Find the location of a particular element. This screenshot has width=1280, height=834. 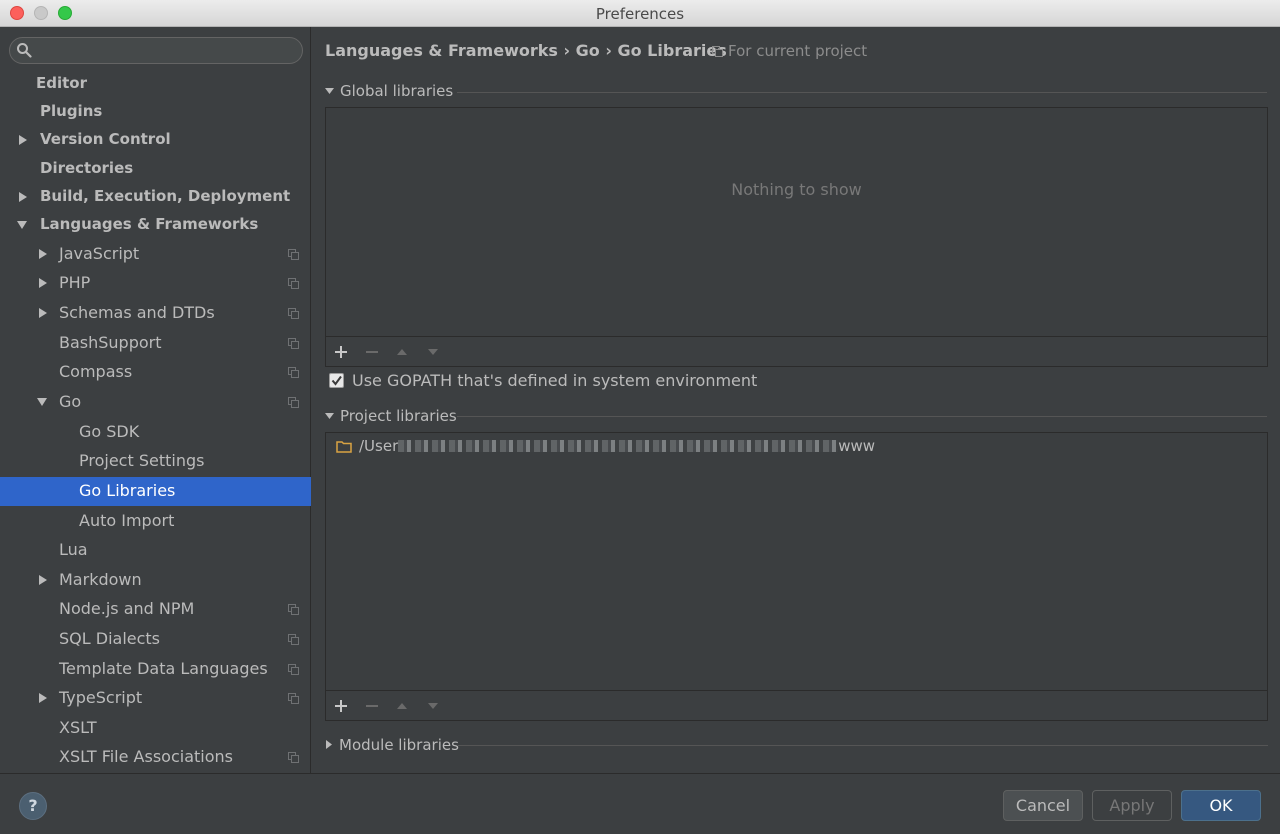

dialog-footer: ? Cancel Apply OK is located at coordinates (640, 803).